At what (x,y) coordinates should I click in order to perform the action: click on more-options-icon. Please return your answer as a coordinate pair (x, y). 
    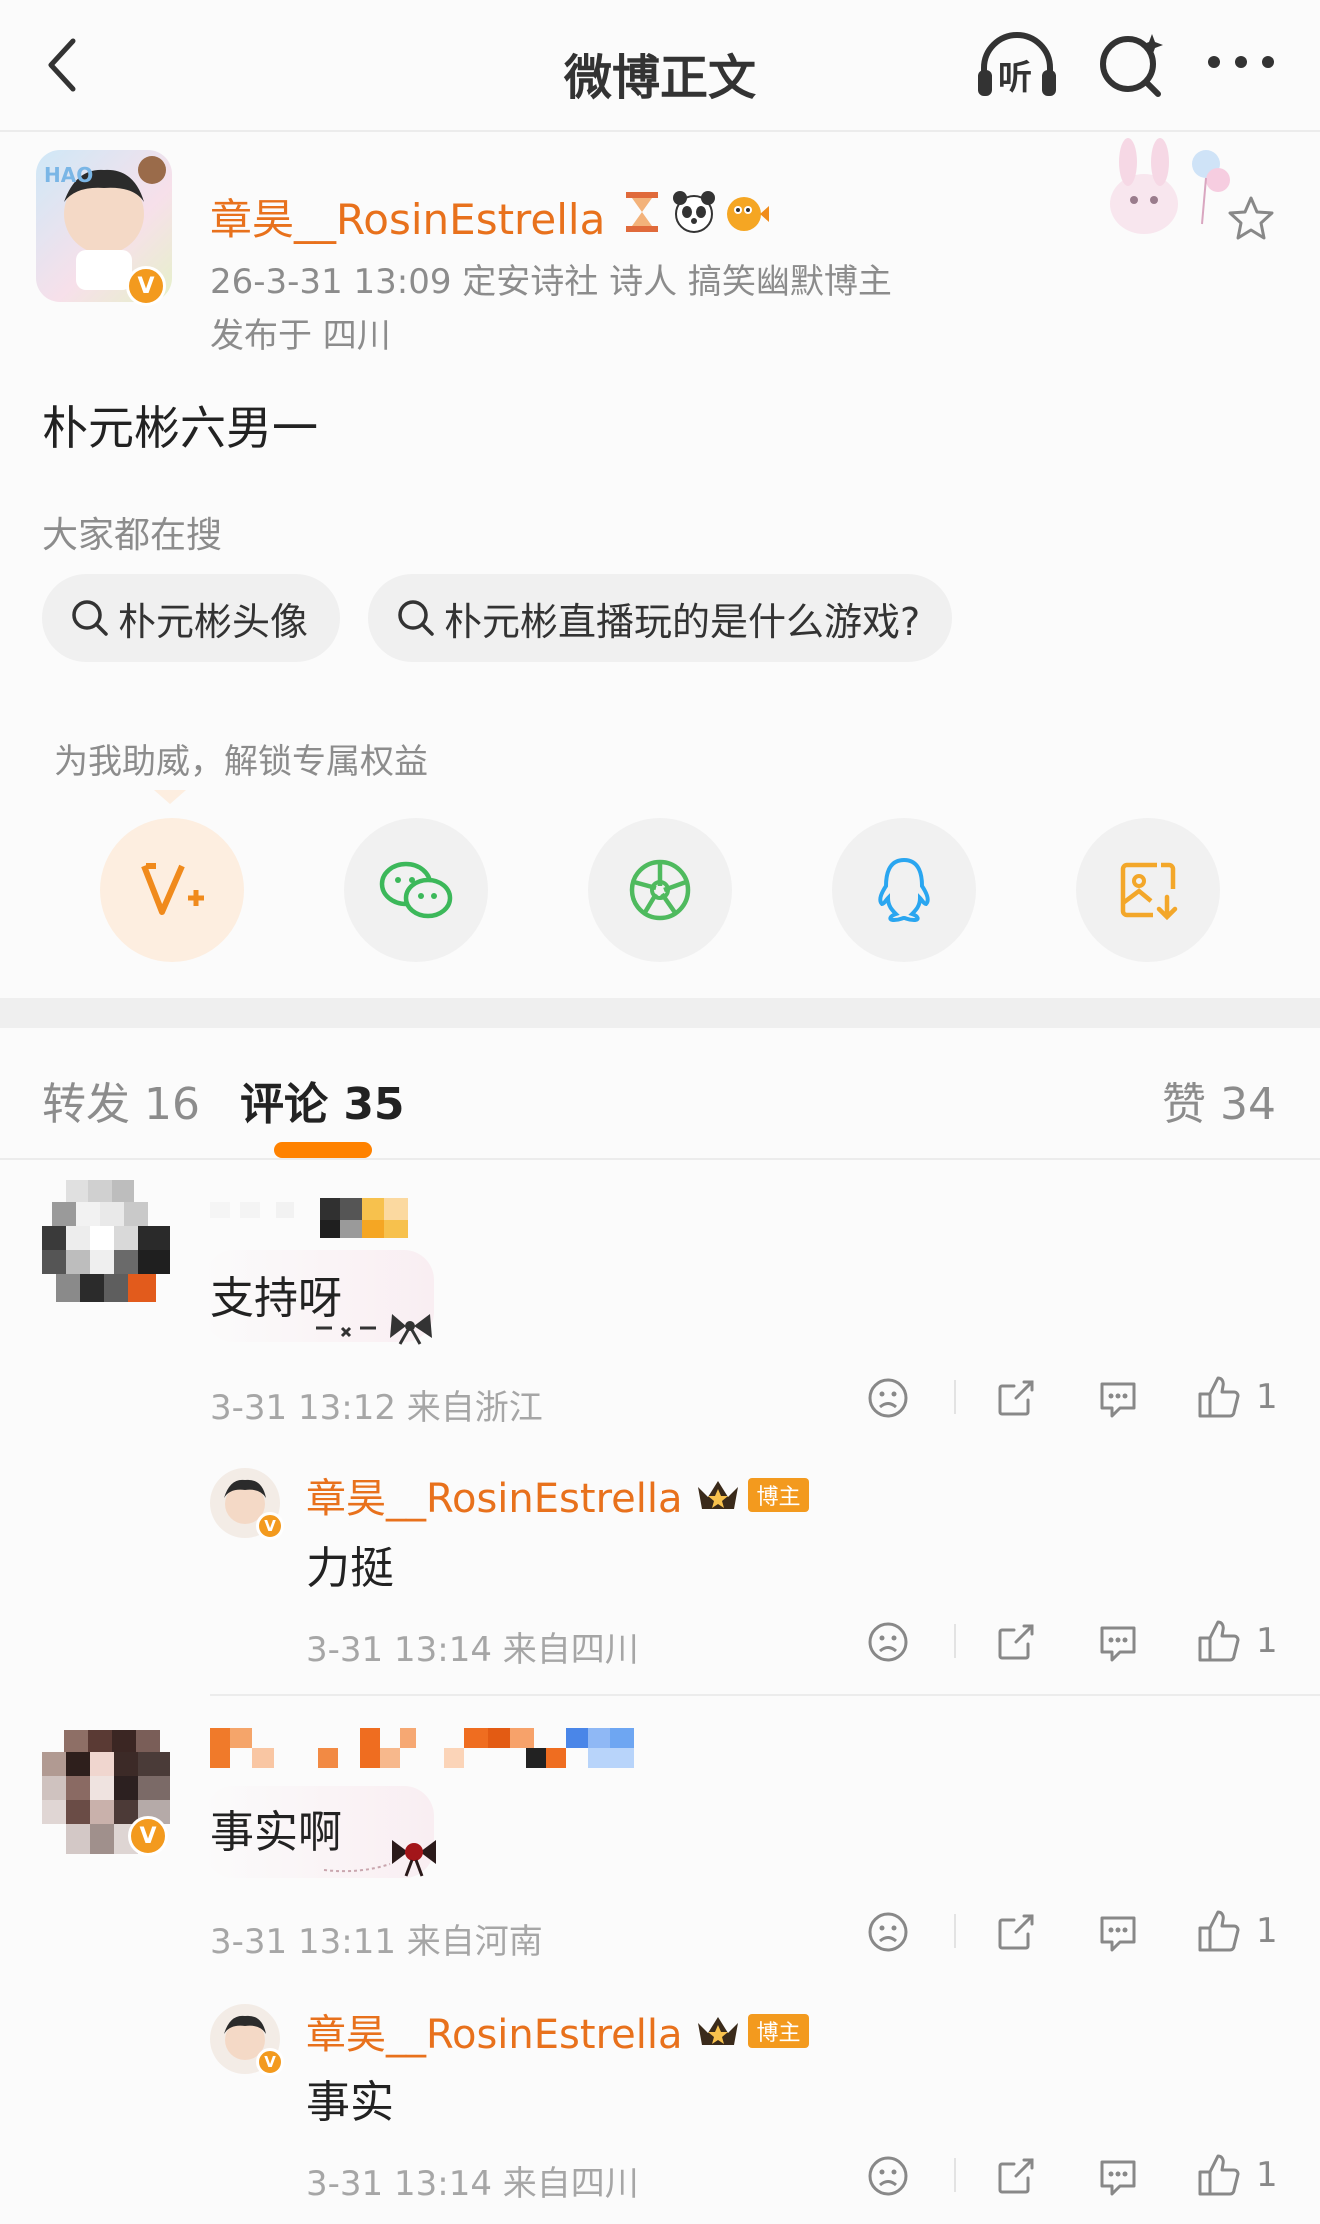
    Looking at the image, I should click on (1241, 62).